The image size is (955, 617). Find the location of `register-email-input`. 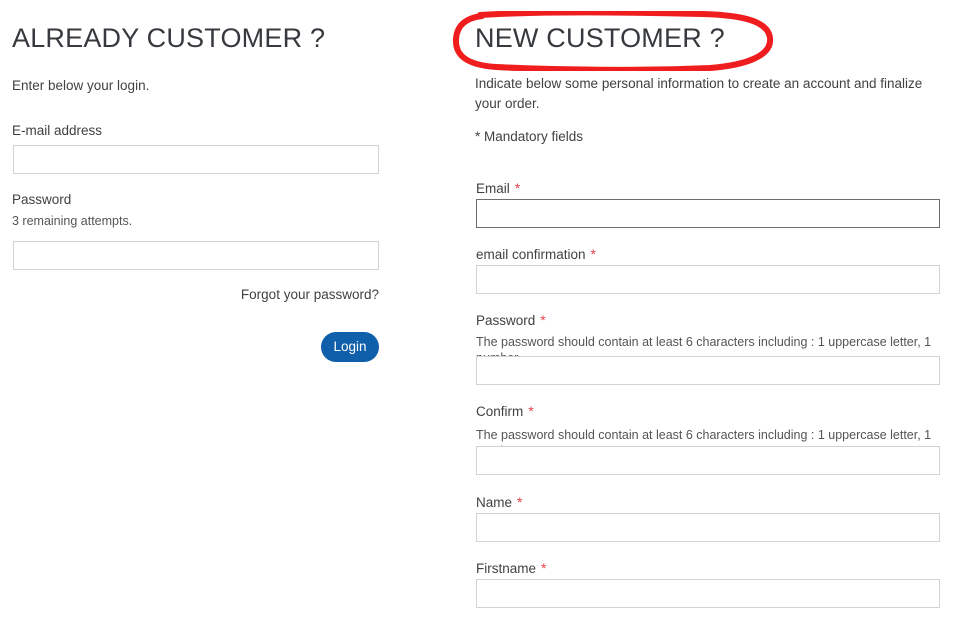

register-email-input is located at coordinates (708, 213).